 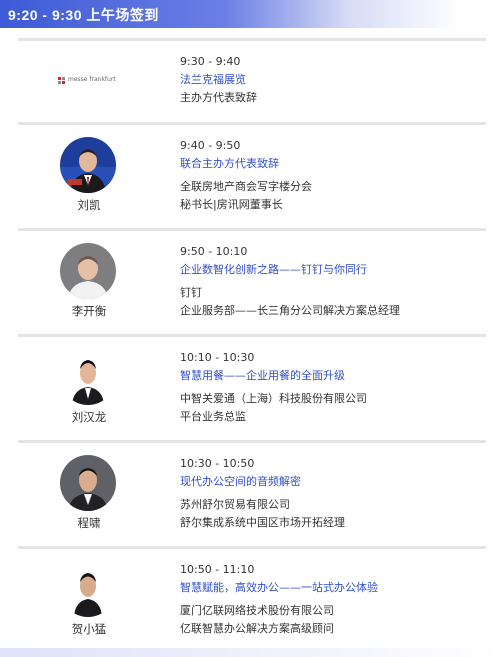 I want to click on speaker-name: 刘汉龙, so click(x=89, y=417).